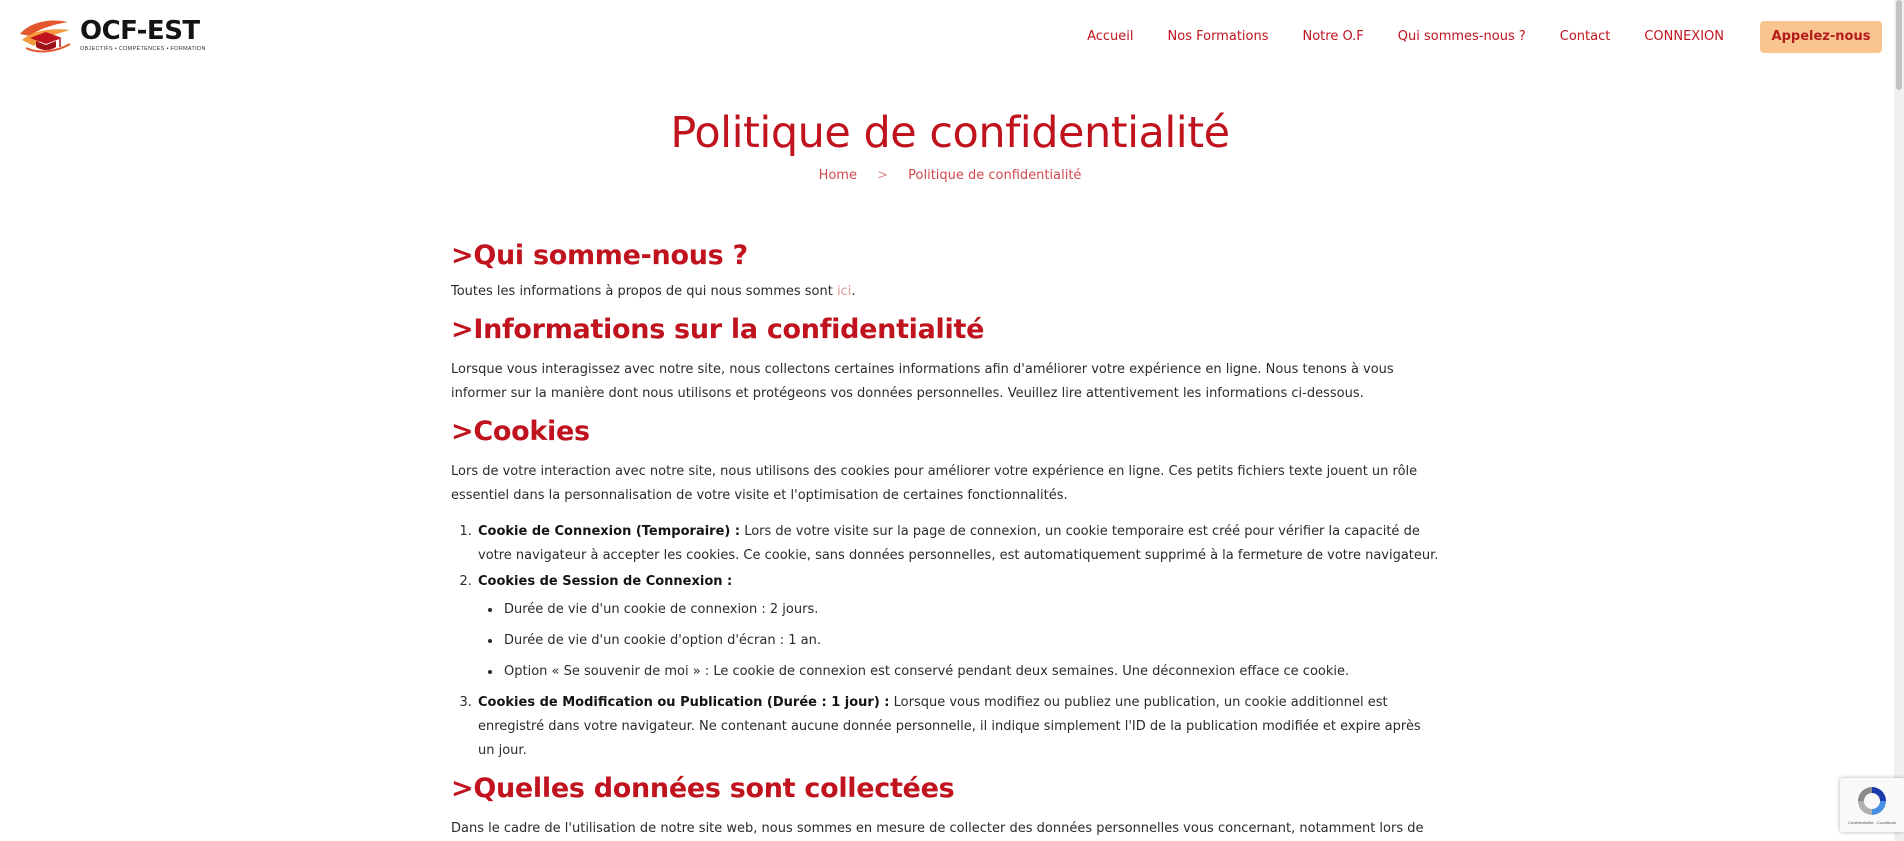  I want to click on logo-name: OCF-EST, so click(140, 30).